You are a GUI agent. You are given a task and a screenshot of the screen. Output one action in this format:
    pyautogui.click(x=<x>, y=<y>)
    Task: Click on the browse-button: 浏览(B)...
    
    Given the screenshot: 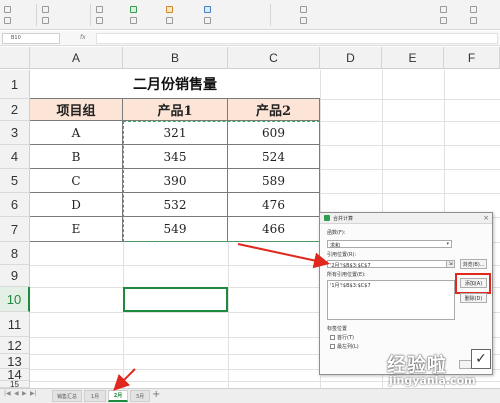 What is the action you would take?
    pyautogui.click(x=473, y=264)
    